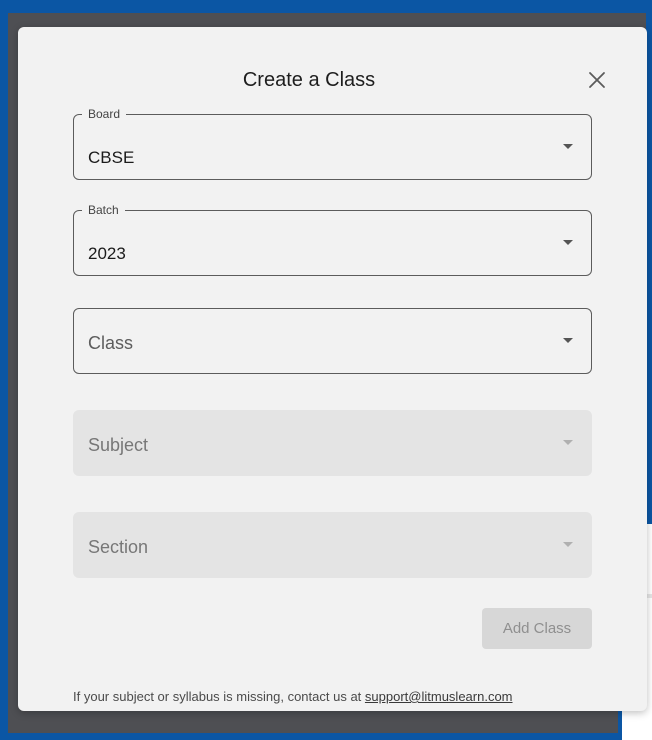 This screenshot has width=652, height=740. What do you see at coordinates (107, 253) in the screenshot?
I see `batch-value: 2023` at bounding box center [107, 253].